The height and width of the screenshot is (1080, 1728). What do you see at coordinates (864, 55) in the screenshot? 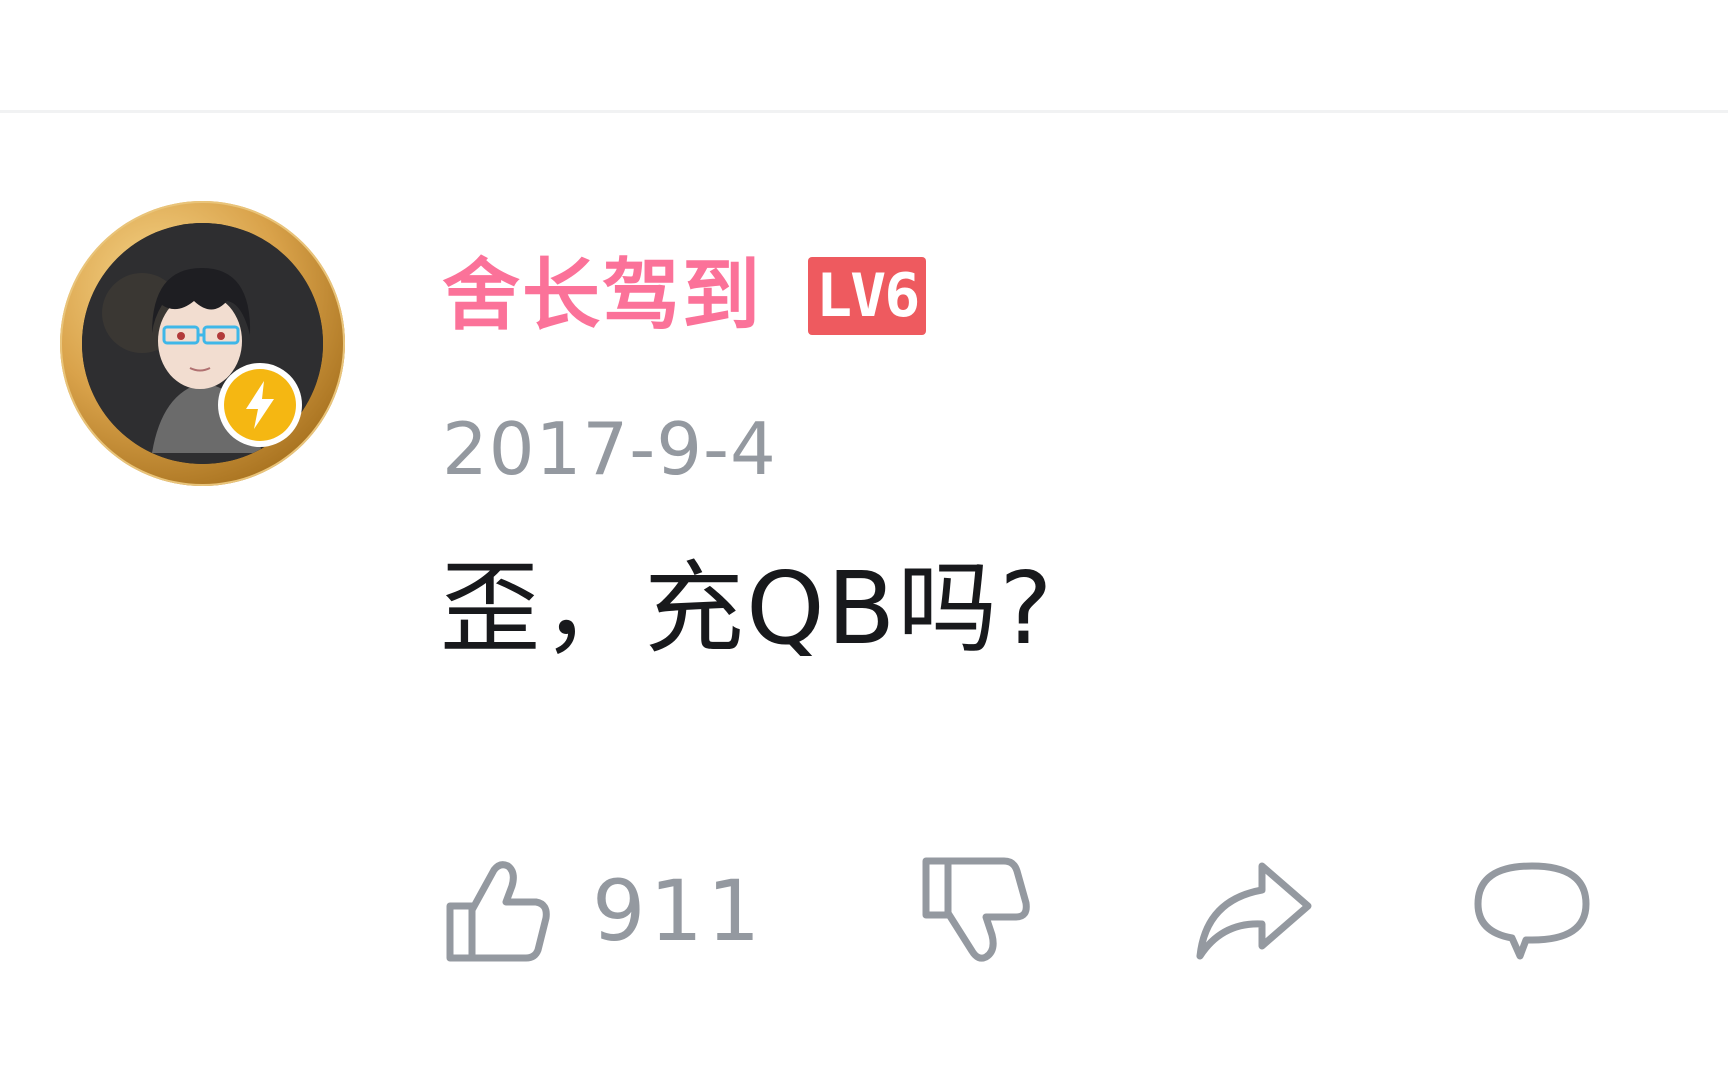
I see `top-area` at bounding box center [864, 55].